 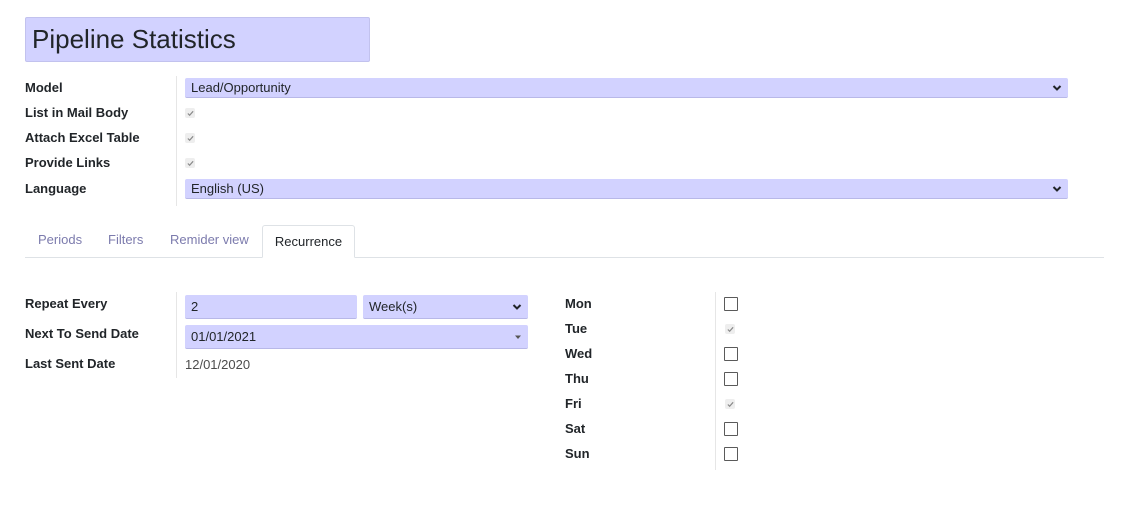 What do you see at coordinates (44, 87) in the screenshot?
I see `model-label: Model` at bounding box center [44, 87].